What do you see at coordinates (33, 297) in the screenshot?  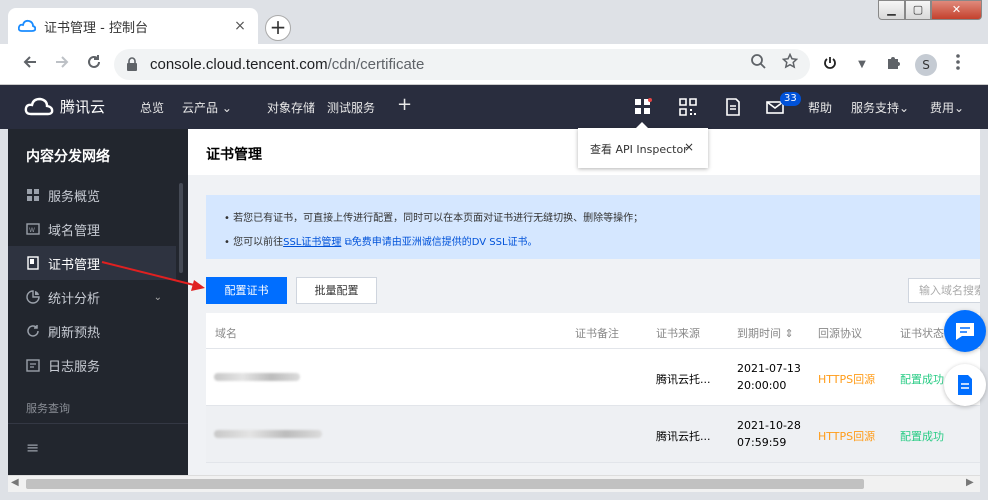 I see `chart-icon` at bounding box center [33, 297].